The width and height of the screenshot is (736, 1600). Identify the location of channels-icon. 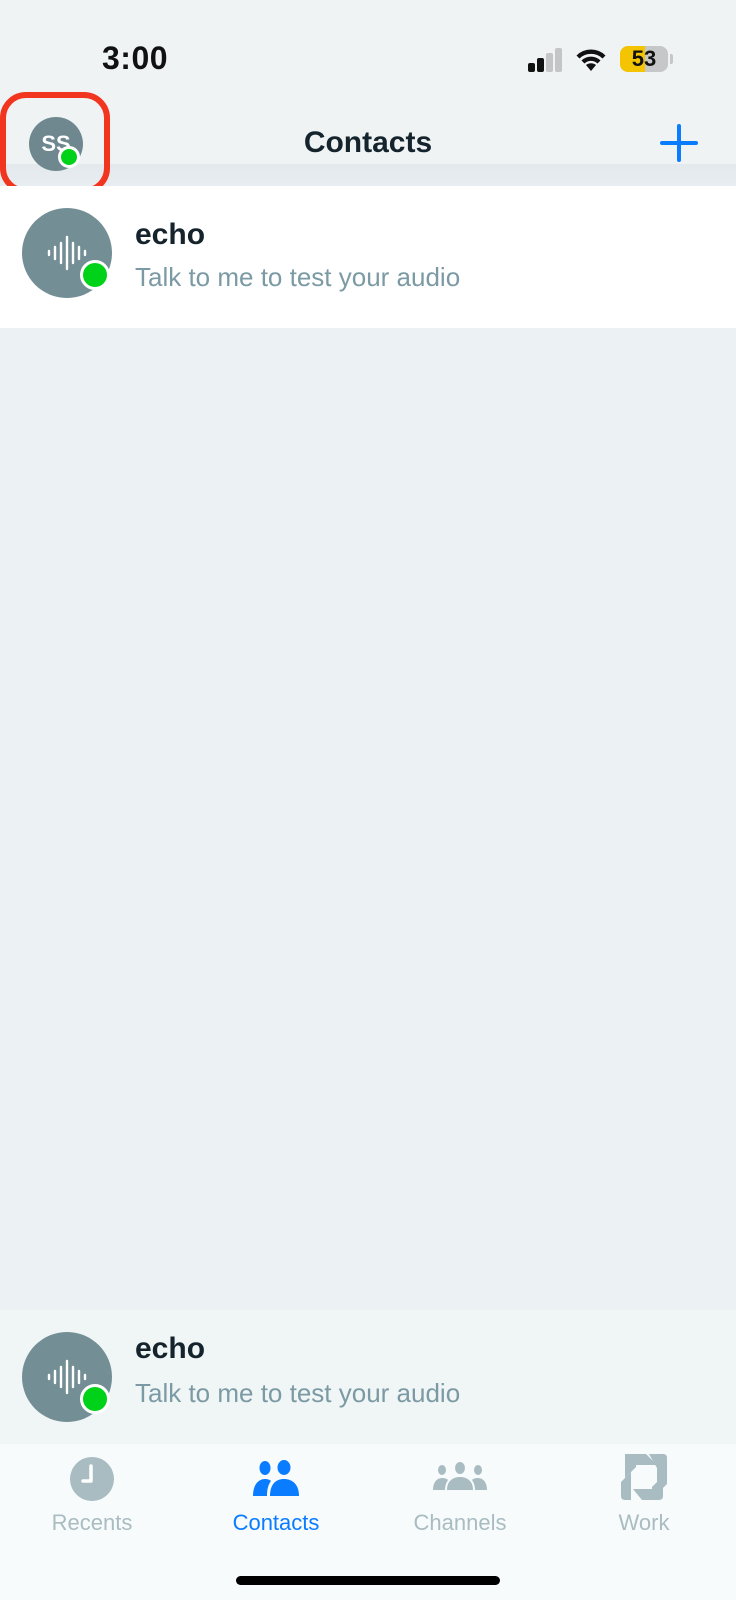
(460, 1476).